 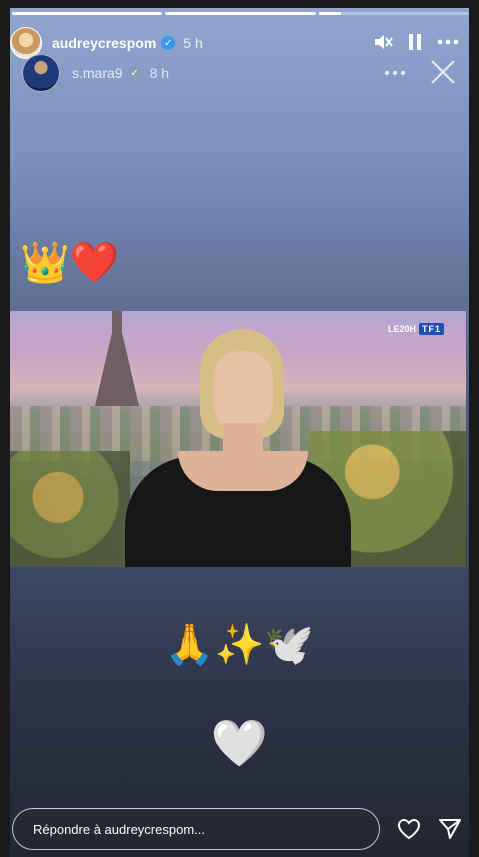 I want to click on mute-icon, so click(x=383, y=42).